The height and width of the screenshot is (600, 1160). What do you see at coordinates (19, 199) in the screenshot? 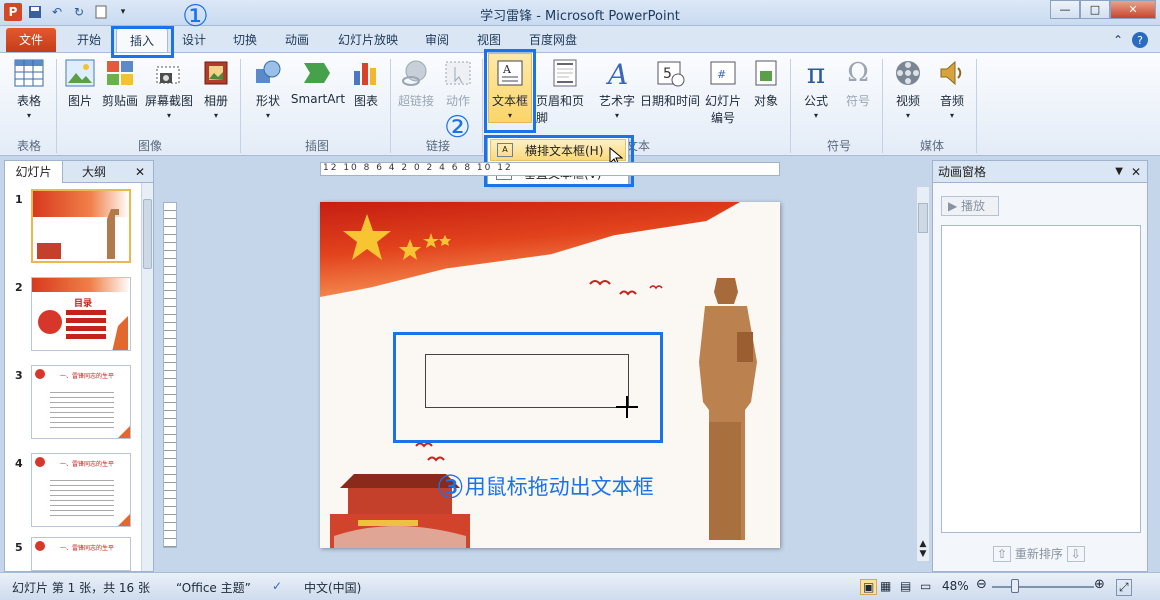
I see `thumbnail-number: 1` at bounding box center [19, 199].